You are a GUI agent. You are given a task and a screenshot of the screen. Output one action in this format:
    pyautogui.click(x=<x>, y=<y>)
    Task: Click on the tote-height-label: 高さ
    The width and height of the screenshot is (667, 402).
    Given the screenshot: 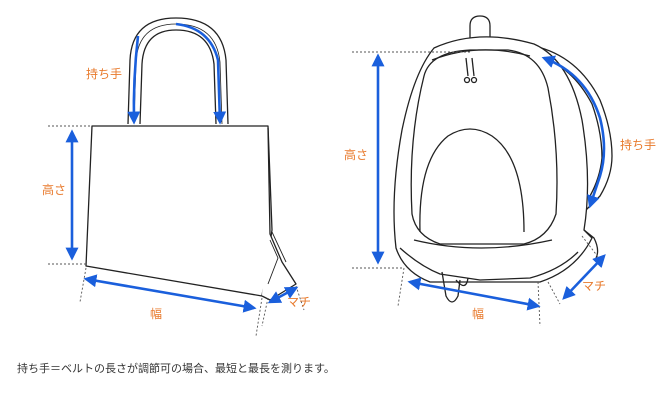 What is the action you would take?
    pyautogui.click(x=54, y=189)
    